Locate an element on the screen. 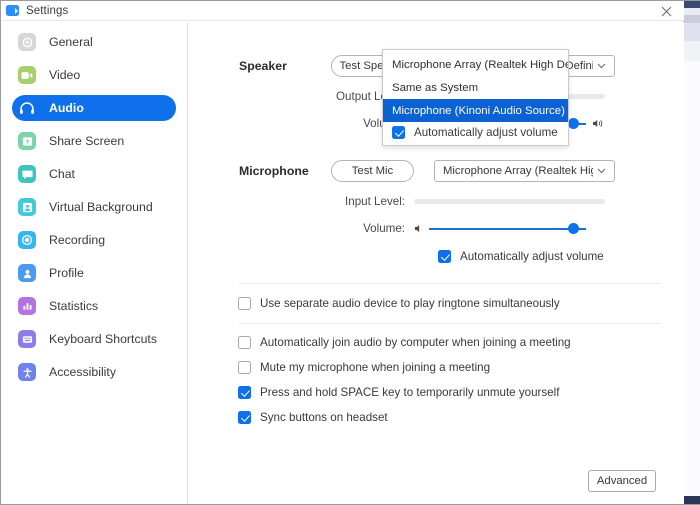 Image resolution: width=700 pixels, height=505 pixels. sidebar-item-label: Video is located at coordinates (65, 75).